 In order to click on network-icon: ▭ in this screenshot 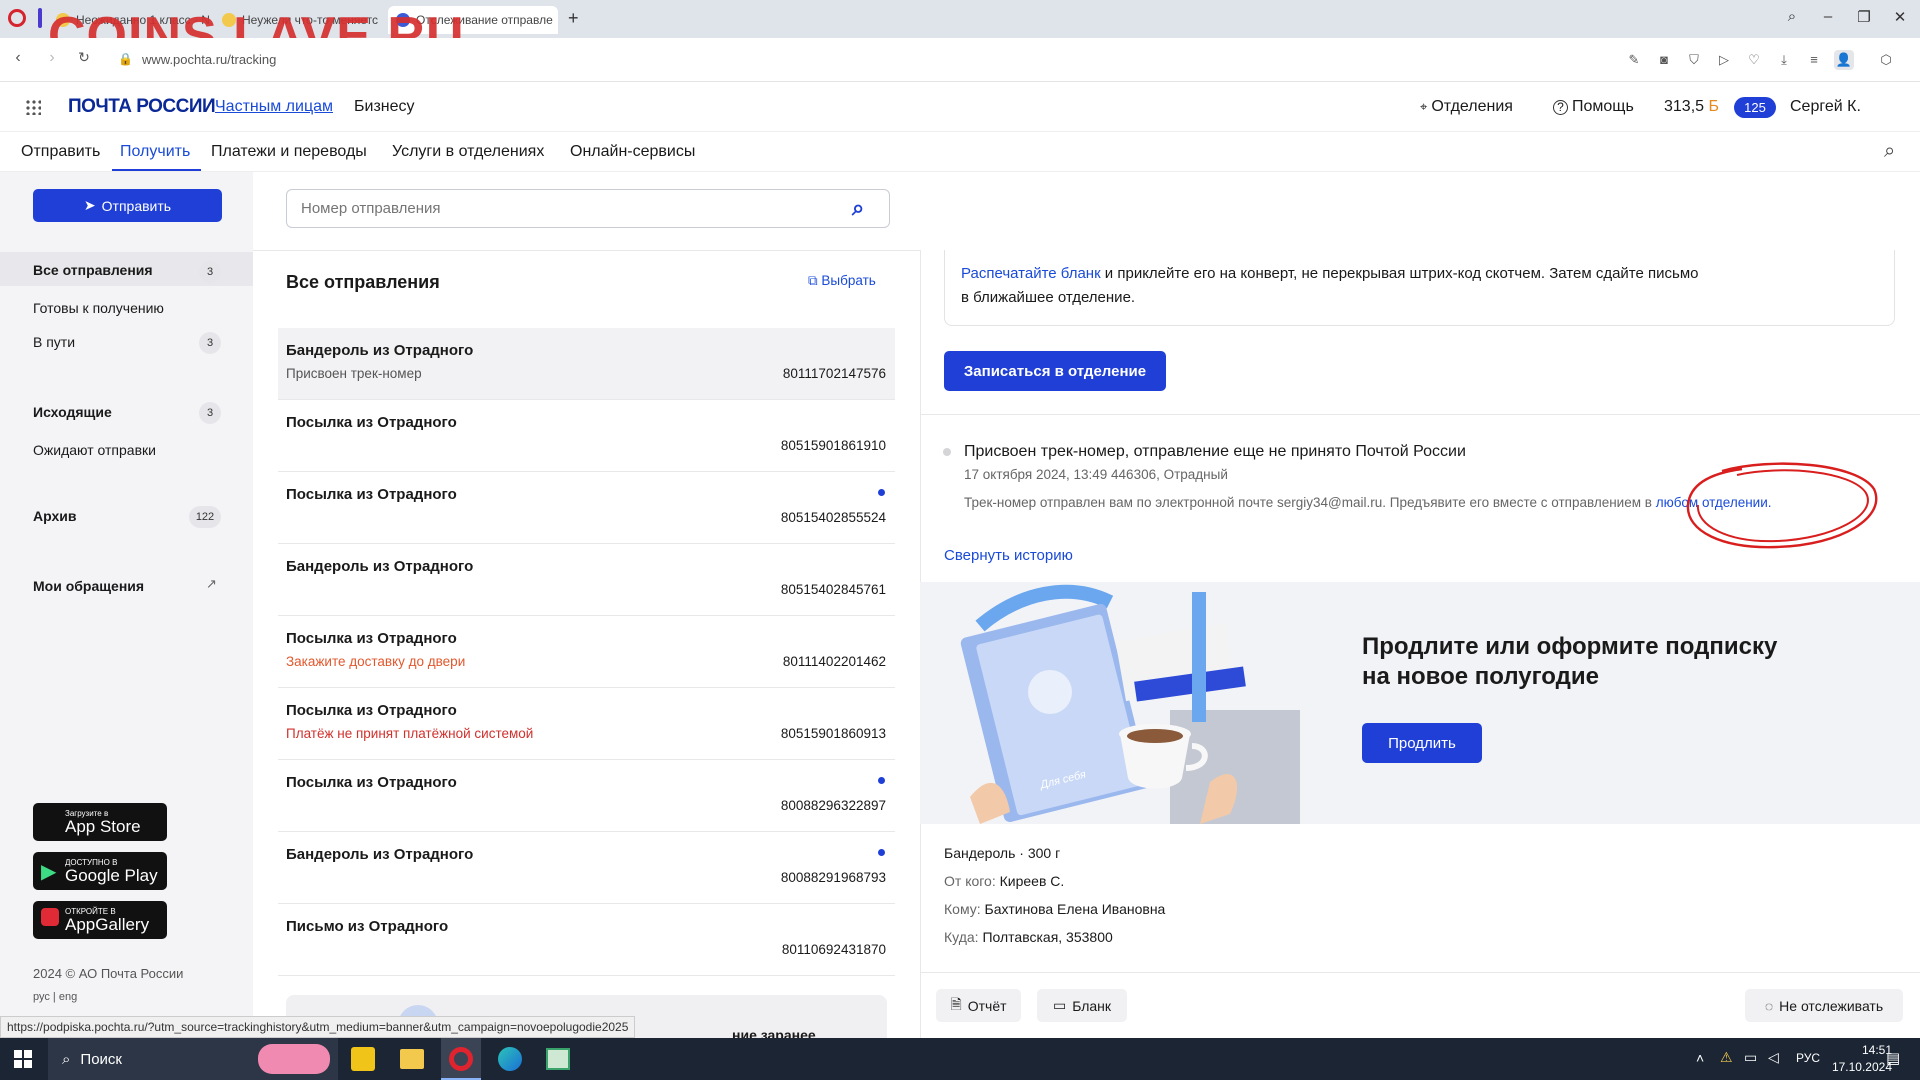, I will do `click(1750, 1057)`.